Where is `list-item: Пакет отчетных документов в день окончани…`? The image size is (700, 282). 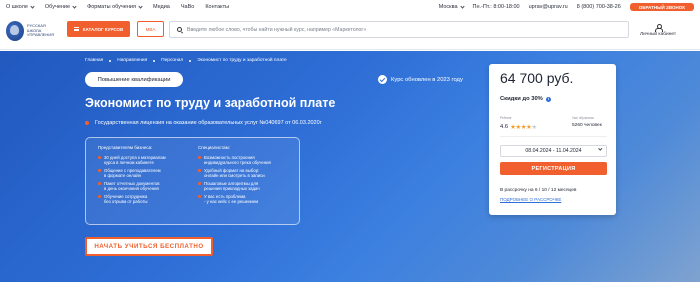
list-item: Пакет отчетных документов в день окончани… is located at coordinates (132, 186).